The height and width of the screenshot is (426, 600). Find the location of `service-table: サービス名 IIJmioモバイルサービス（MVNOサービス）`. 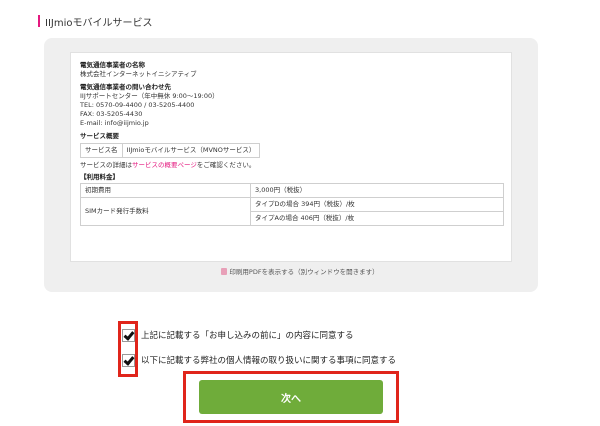

service-table: サービス名 IIJmioモバイルサービス（MVNOサービス） is located at coordinates (170, 150).